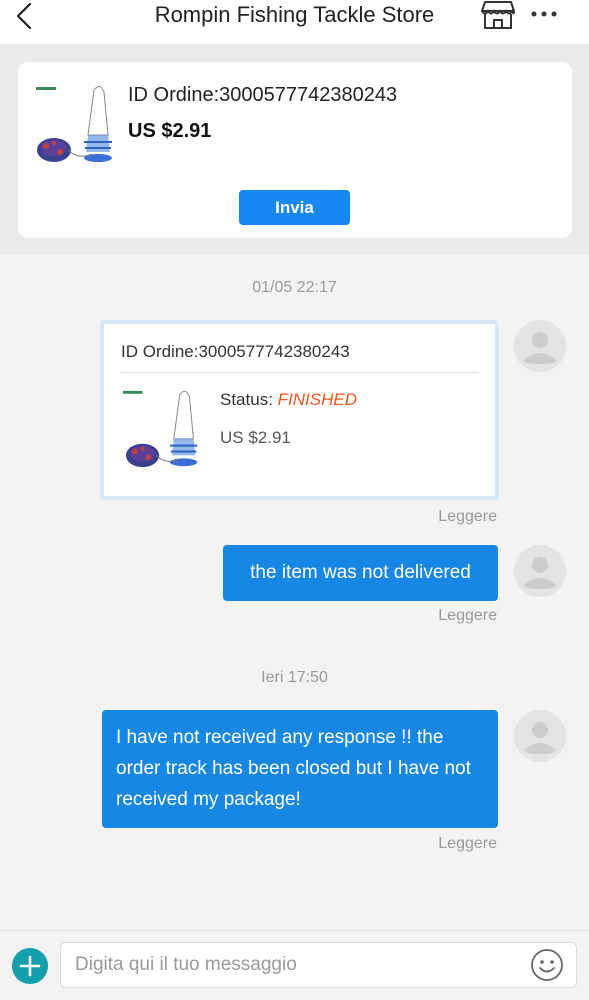 Image resolution: width=589 pixels, height=1000 pixels. Describe the element at coordinates (299, 372) in the screenshot. I see `divider` at that location.